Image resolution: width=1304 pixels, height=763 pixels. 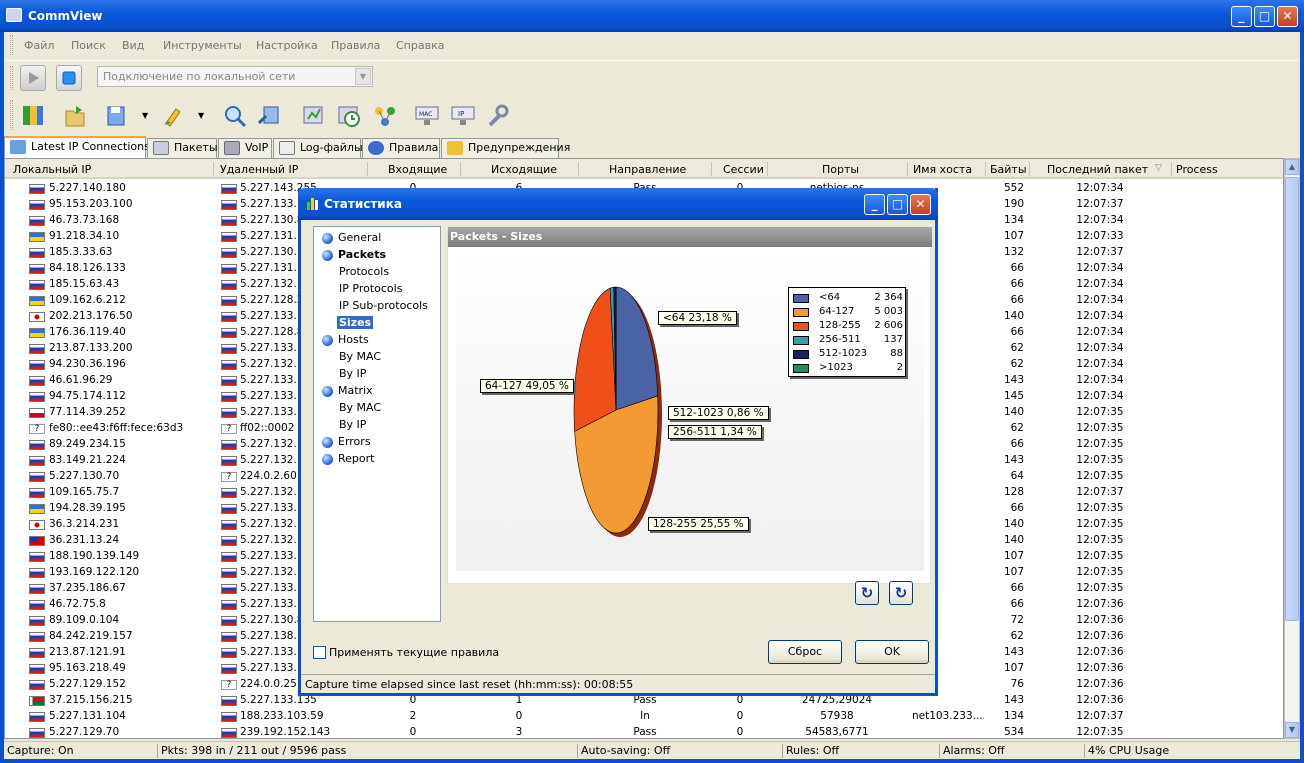 What do you see at coordinates (497, 116) in the screenshot?
I see `wrench-icon` at bounding box center [497, 116].